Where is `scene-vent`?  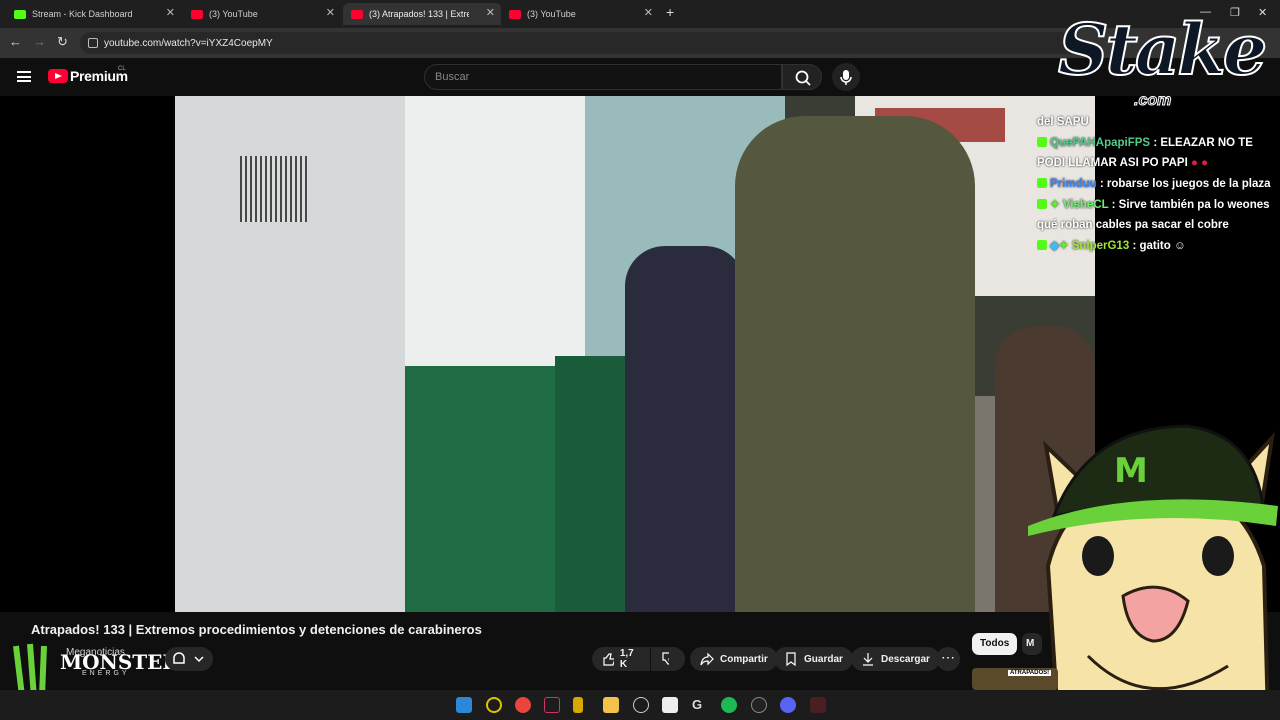 scene-vent is located at coordinates (274, 189).